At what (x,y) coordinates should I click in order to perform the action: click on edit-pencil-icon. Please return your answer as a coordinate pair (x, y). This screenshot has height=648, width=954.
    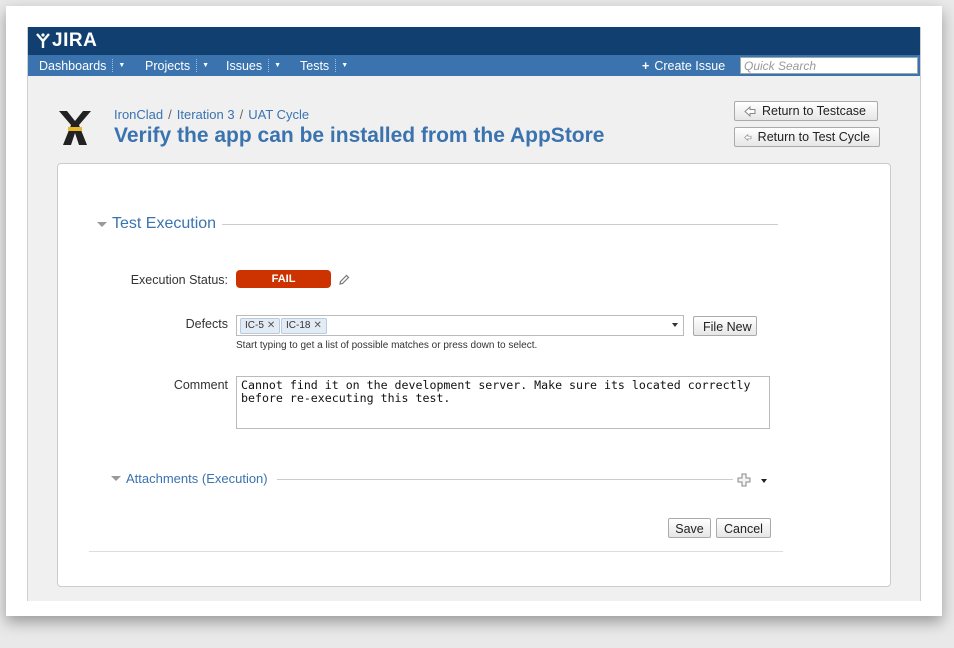
    Looking at the image, I should click on (344, 279).